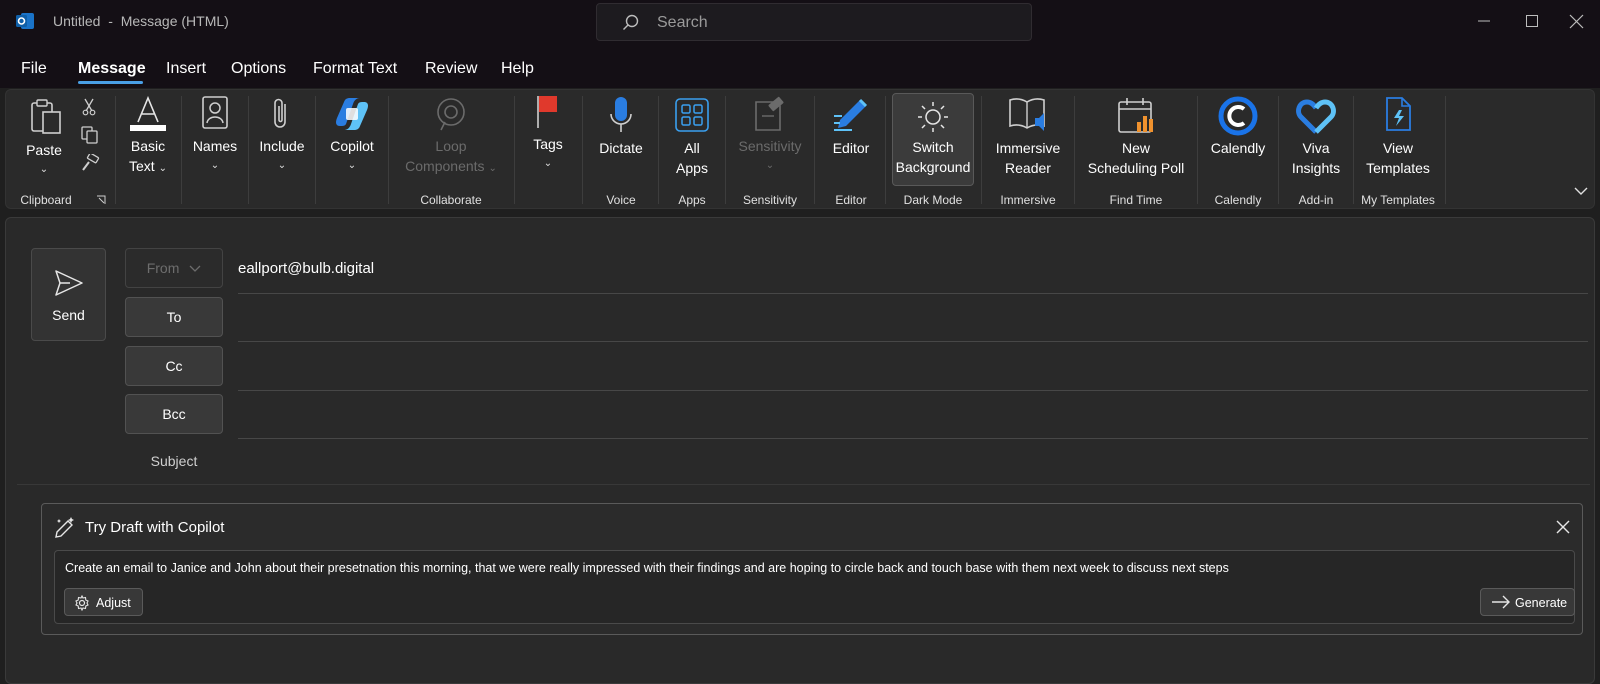 Image resolution: width=1600 pixels, height=684 pixels. What do you see at coordinates (282, 146) in the screenshot?
I see `include-label: Include` at bounding box center [282, 146].